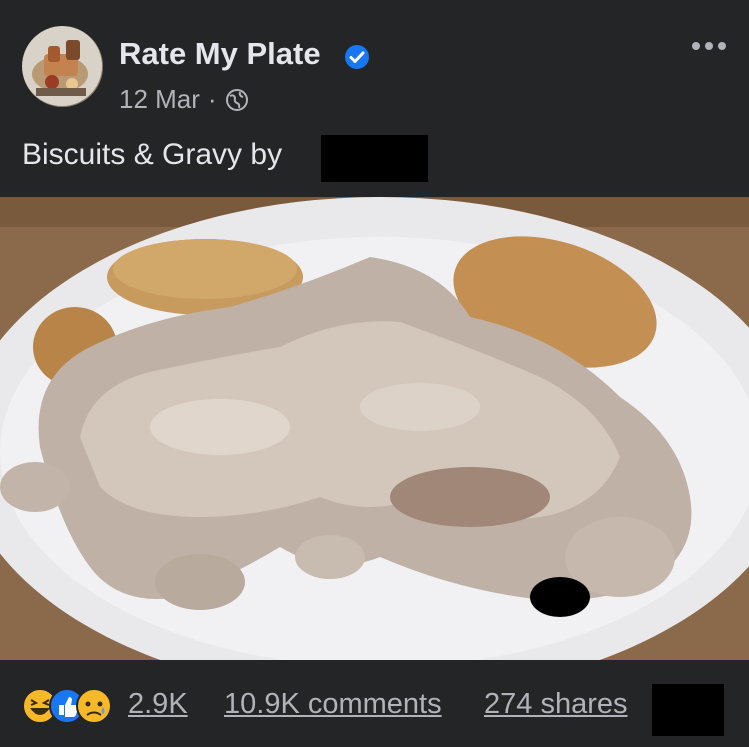 The width and height of the screenshot is (749, 747). What do you see at coordinates (236, 99) in the screenshot?
I see `globe-icon` at bounding box center [236, 99].